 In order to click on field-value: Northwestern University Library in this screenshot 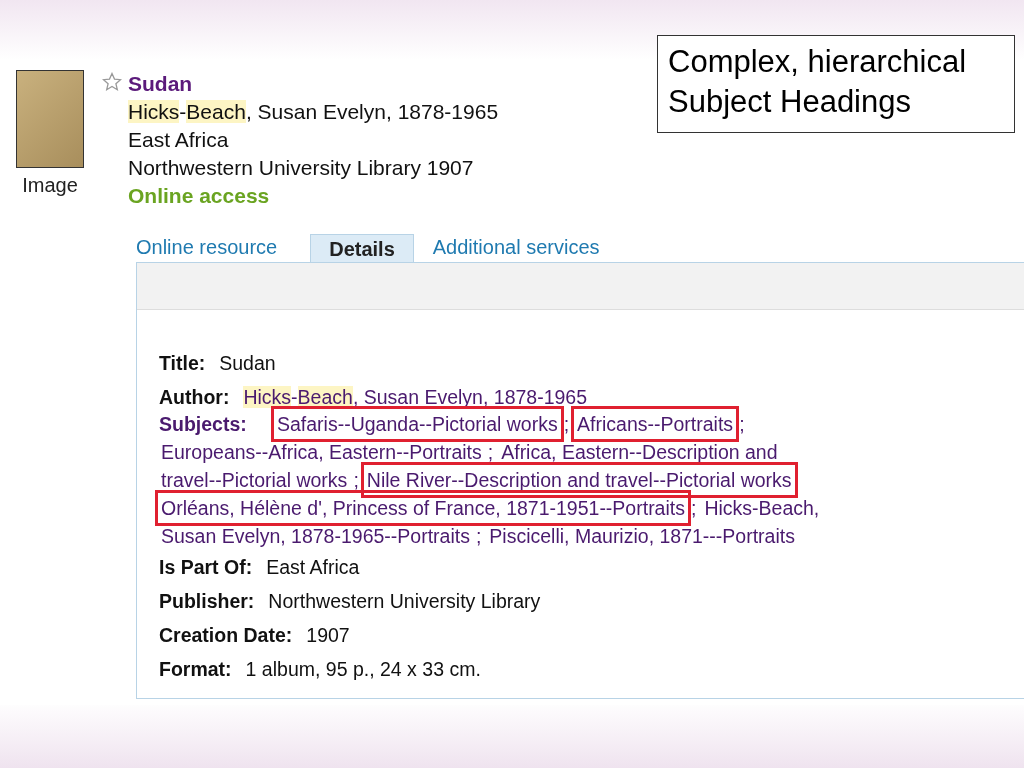, I will do `click(404, 601)`.